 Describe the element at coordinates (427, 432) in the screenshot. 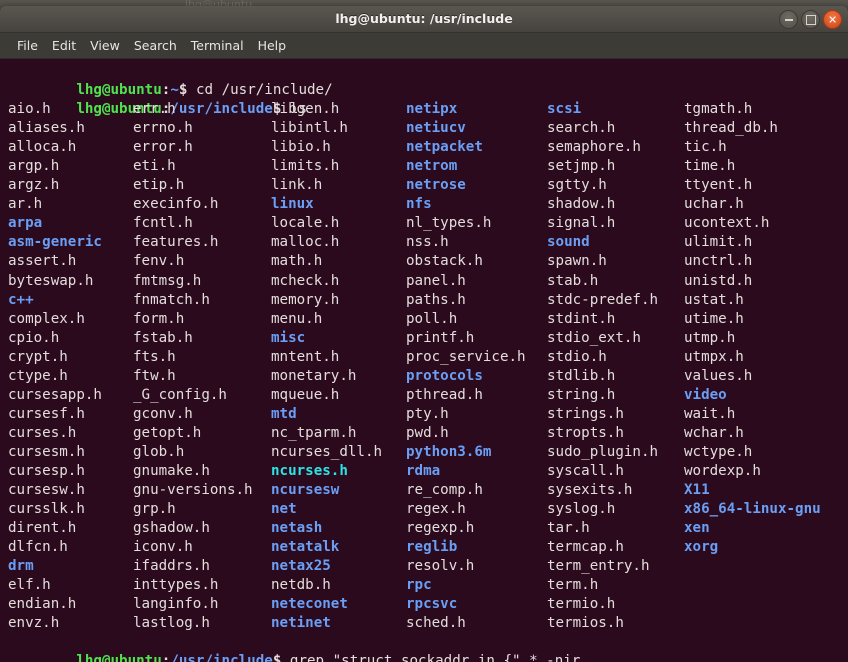

I see `ls-entry-file: pwd.h` at that location.